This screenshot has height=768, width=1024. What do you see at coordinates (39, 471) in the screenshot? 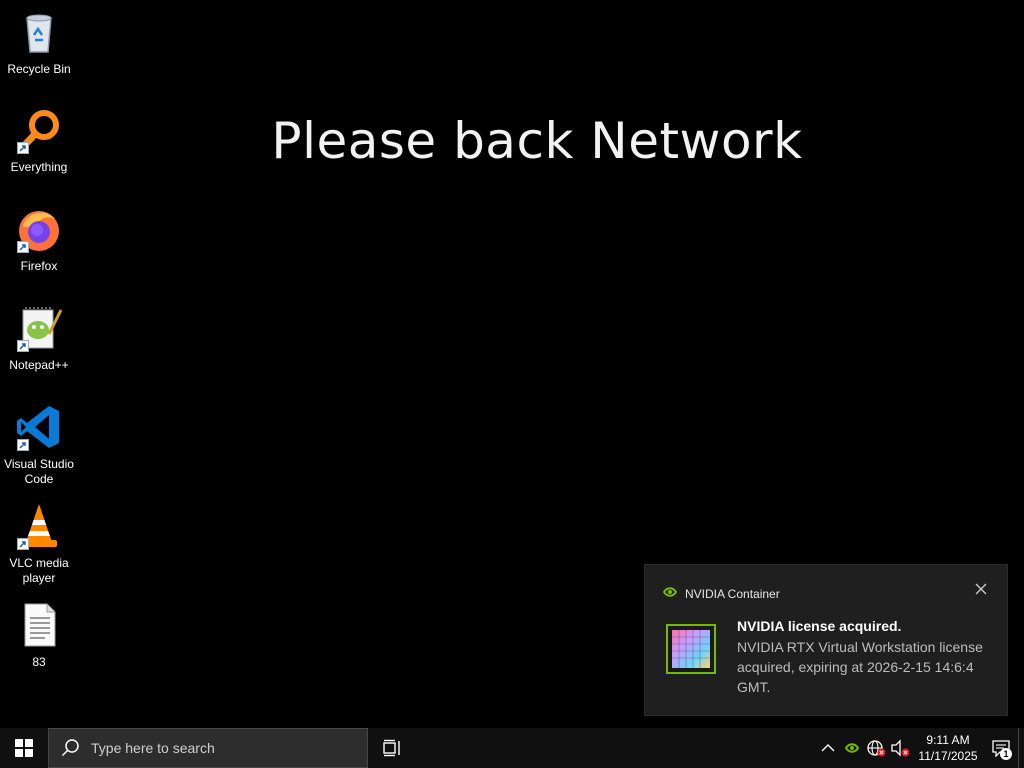
I see `desktop-icon-label: Visual Studio Code` at bounding box center [39, 471].